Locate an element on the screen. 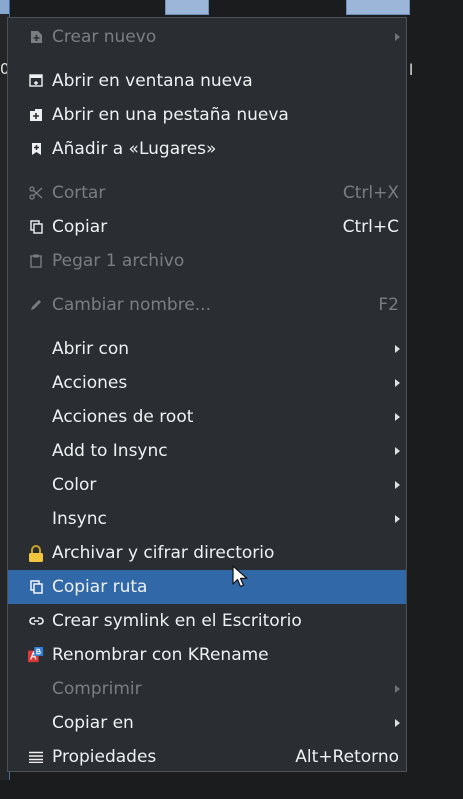  menu-item-krename: Renombrar con KRename is located at coordinates (207, 655).